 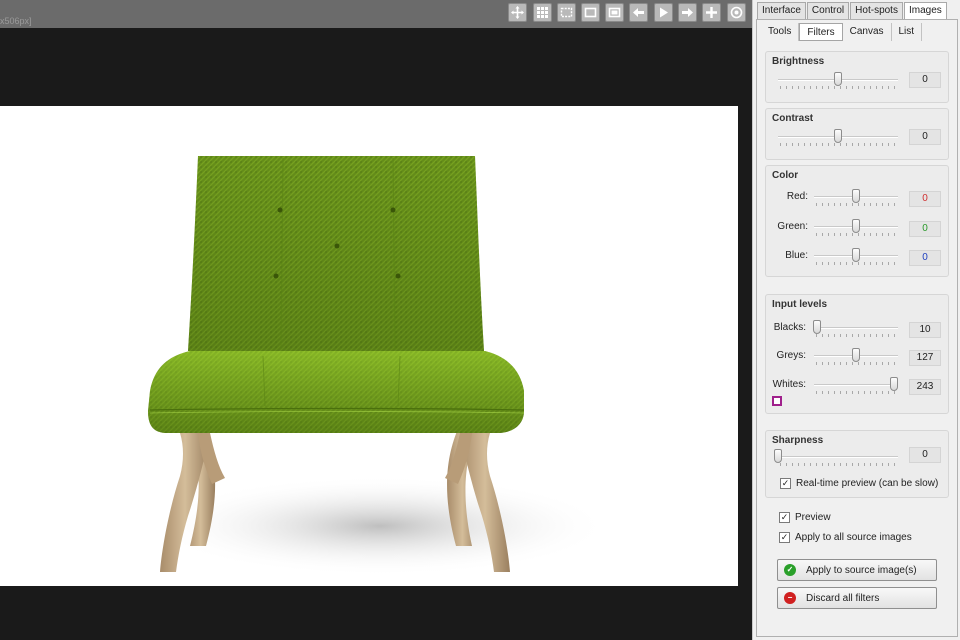 I want to click on brightness-title: Brightness, so click(x=798, y=61).